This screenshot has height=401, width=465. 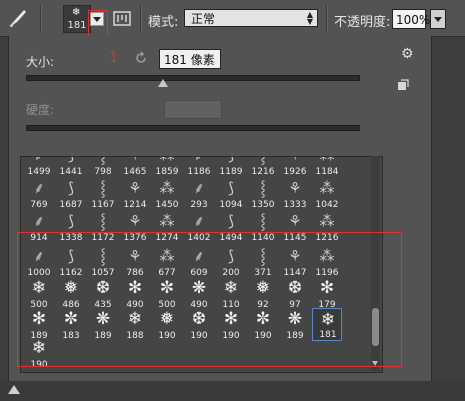 I want to click on options-bar: ❄ 181 模式: 正常 ▲ ▼ 不透明度: 100%, so click(x=232, y=21).